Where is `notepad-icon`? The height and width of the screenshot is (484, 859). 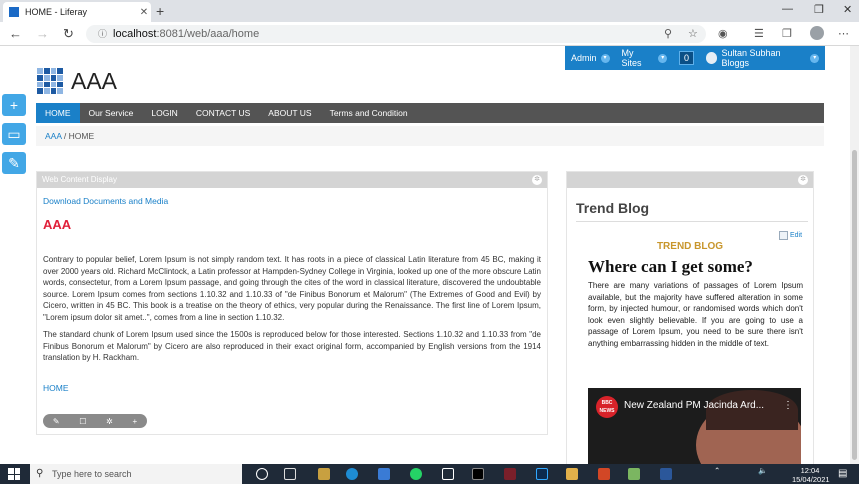
notepad-icon is located at coordinates (448, 474).